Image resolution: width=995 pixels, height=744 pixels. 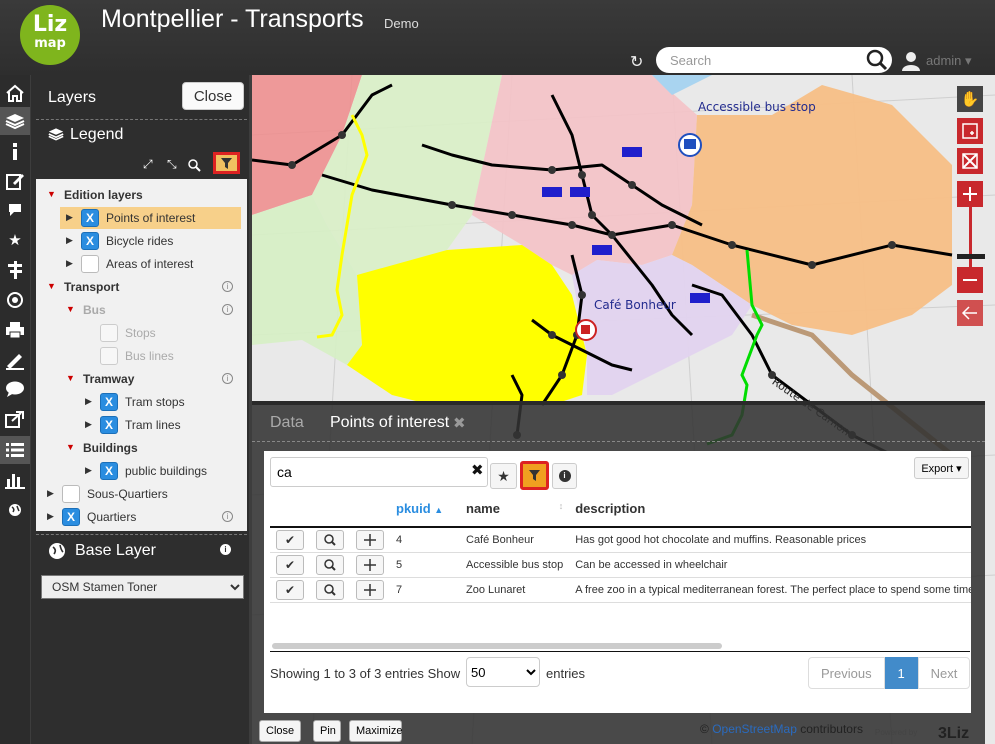 I want to click on selection-star-button: ★, so click(x=503, y=476).